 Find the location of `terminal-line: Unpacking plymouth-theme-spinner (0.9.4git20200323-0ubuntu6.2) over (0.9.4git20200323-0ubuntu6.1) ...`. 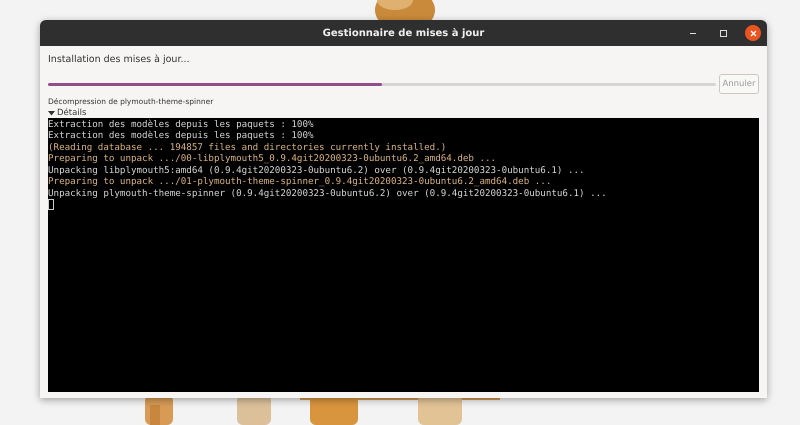

terminal-line: Unpacking plymouth-theme-spinner (0.9.4git20200323-0ubuntu6.2) over (0.9.4git20200323-0ubuntu6.1) ... is located at coordinates (327, 194).